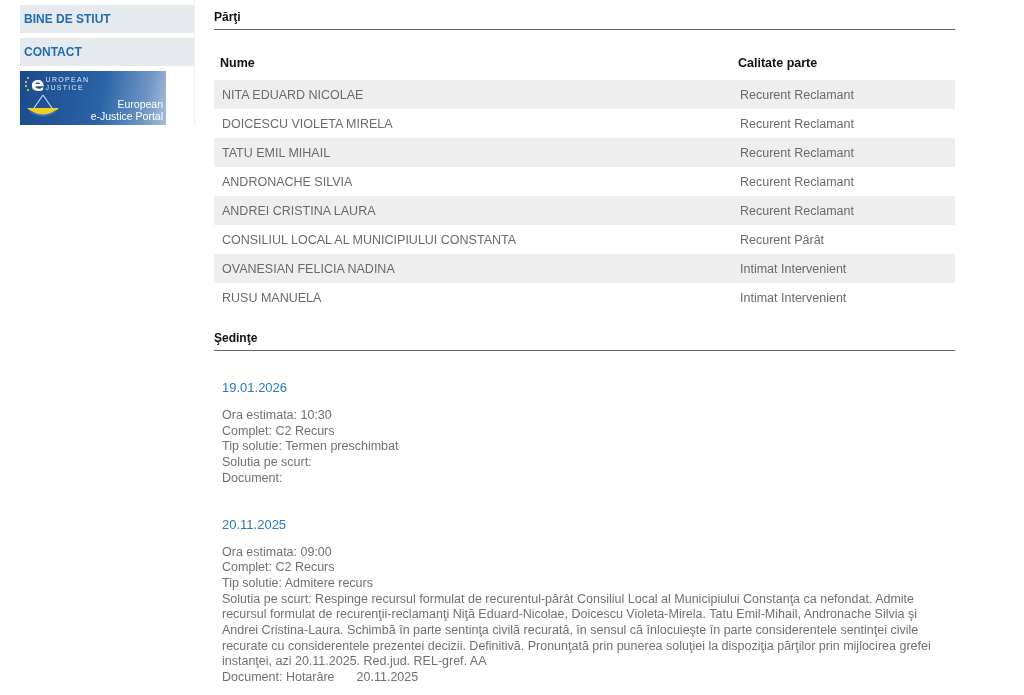  What do you see at coordinates (311, 447) in the screenshot?
I see `session-detail: Tip solutie: Termen preschimbat` at bounding box center [311, 447].